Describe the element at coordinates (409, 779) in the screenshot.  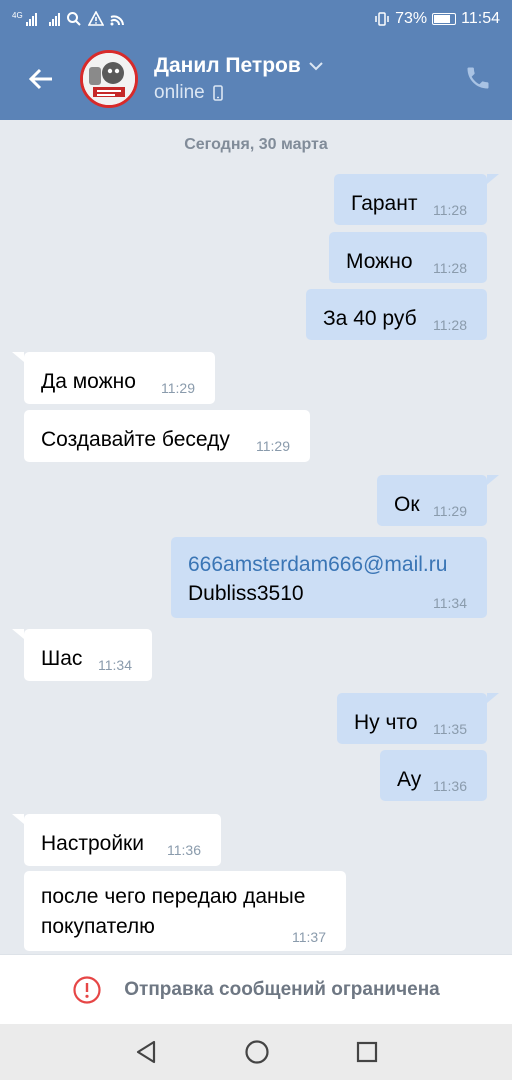
I see `message-text: Ау` at that location.